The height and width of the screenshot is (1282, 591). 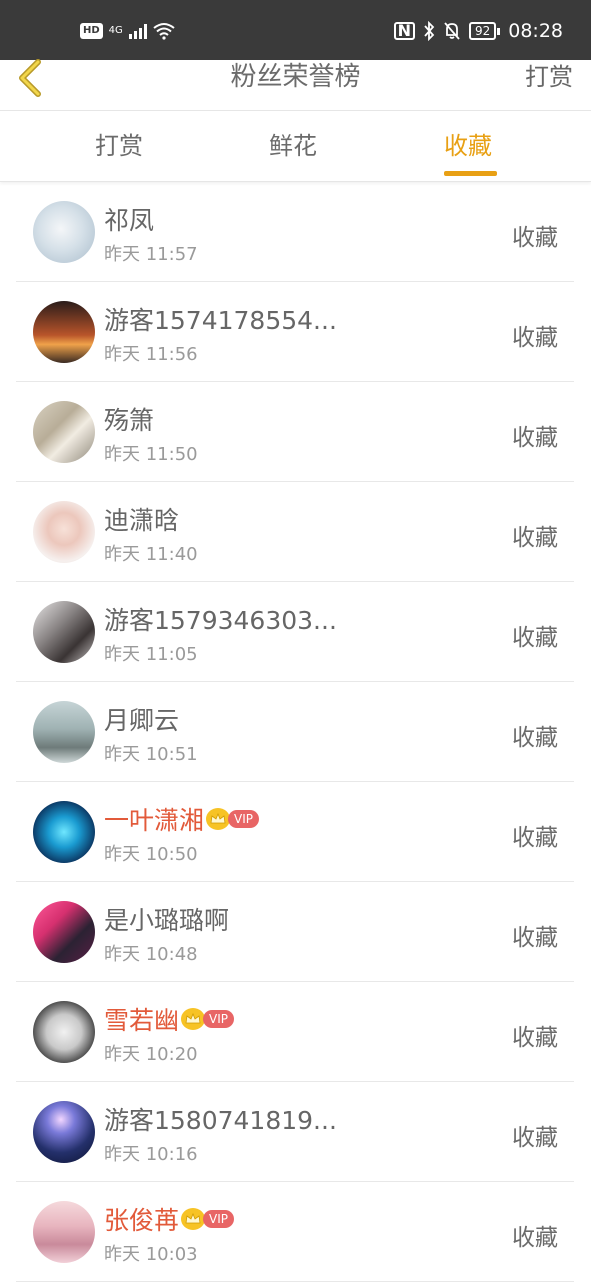 I want to click on timestamp: 昨天 11:05, so click(x=151, y=654).